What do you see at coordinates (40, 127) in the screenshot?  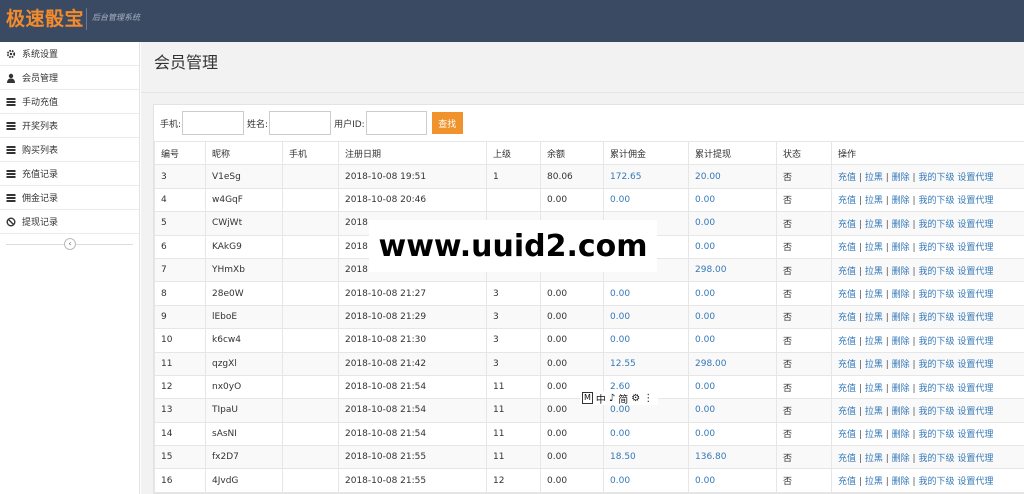 I see `sidebar-item-label: 开奖列表` at bounding box center [40, 127].